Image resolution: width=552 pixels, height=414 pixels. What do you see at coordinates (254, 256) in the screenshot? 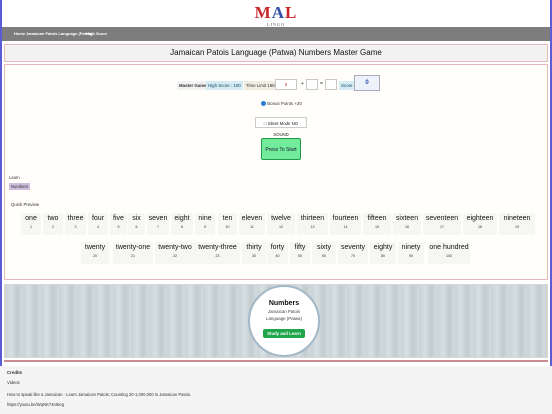
I see `number-digit: 30` at bounding box center [254, 256].